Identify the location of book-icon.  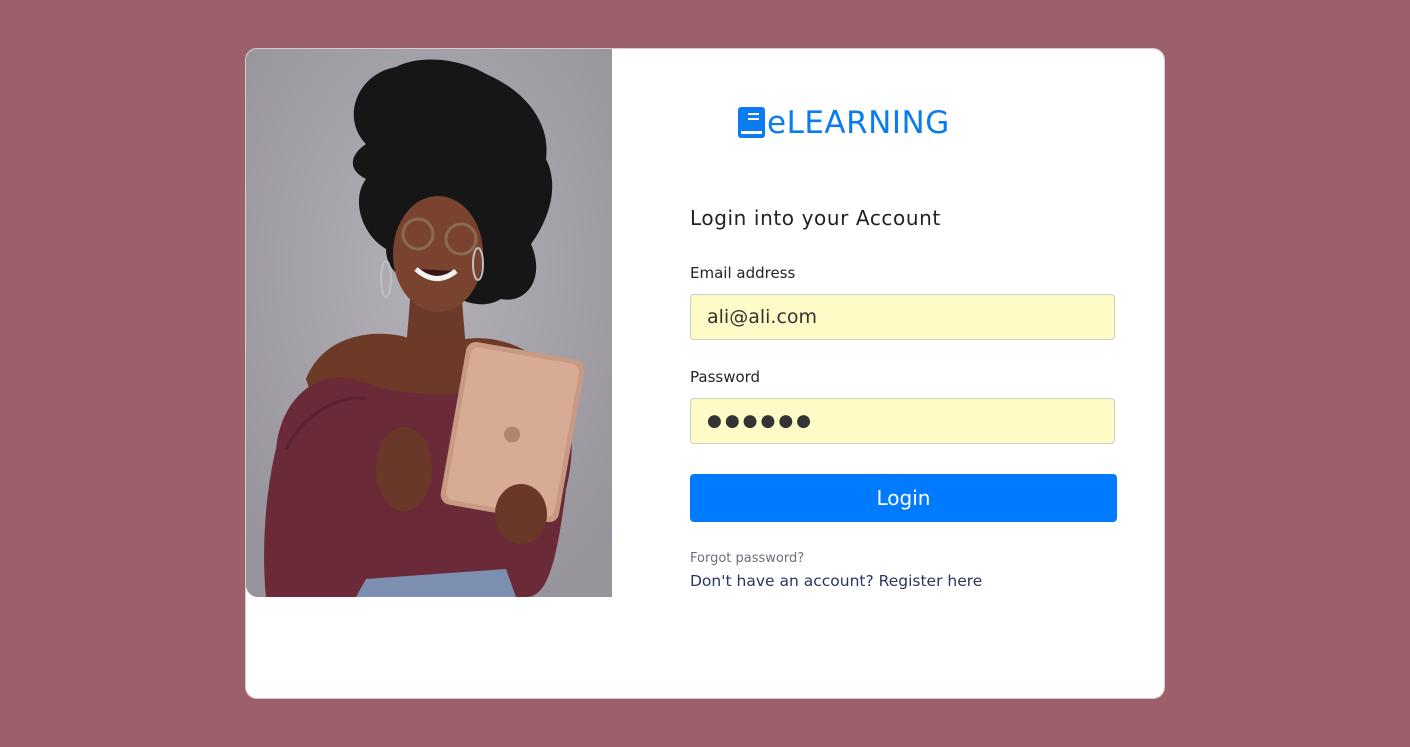
(752, 123).